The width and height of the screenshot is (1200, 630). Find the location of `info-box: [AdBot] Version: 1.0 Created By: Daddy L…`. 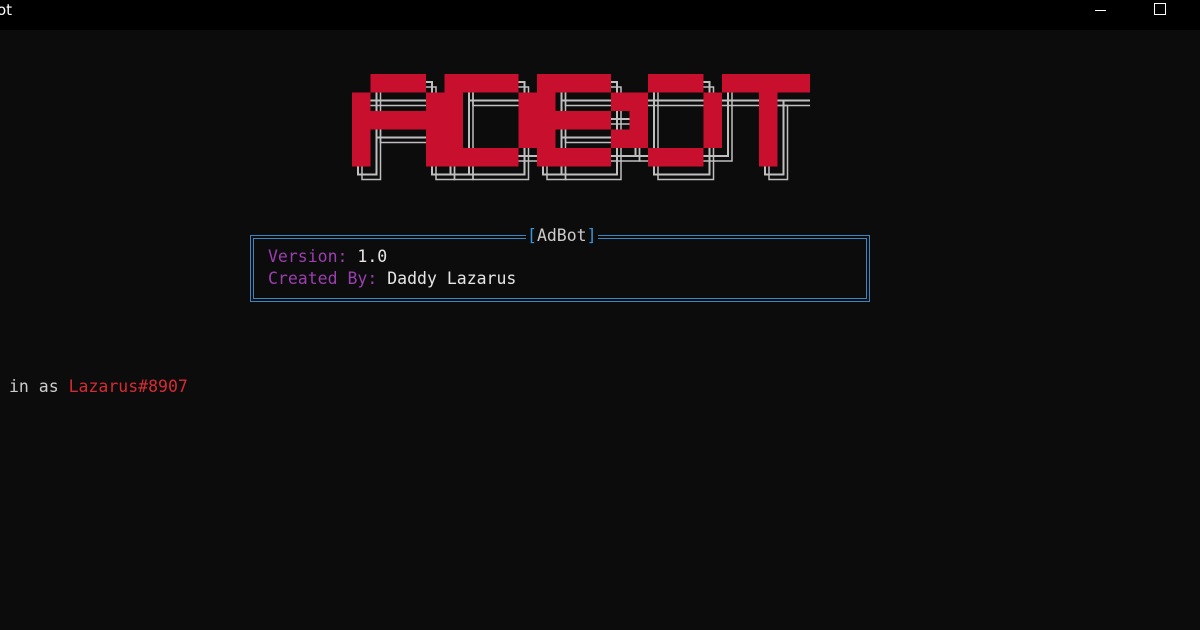

info-box: [AdBot] Version: 1.0 Created By: Daddy L… is located at coordinates (560, 264).